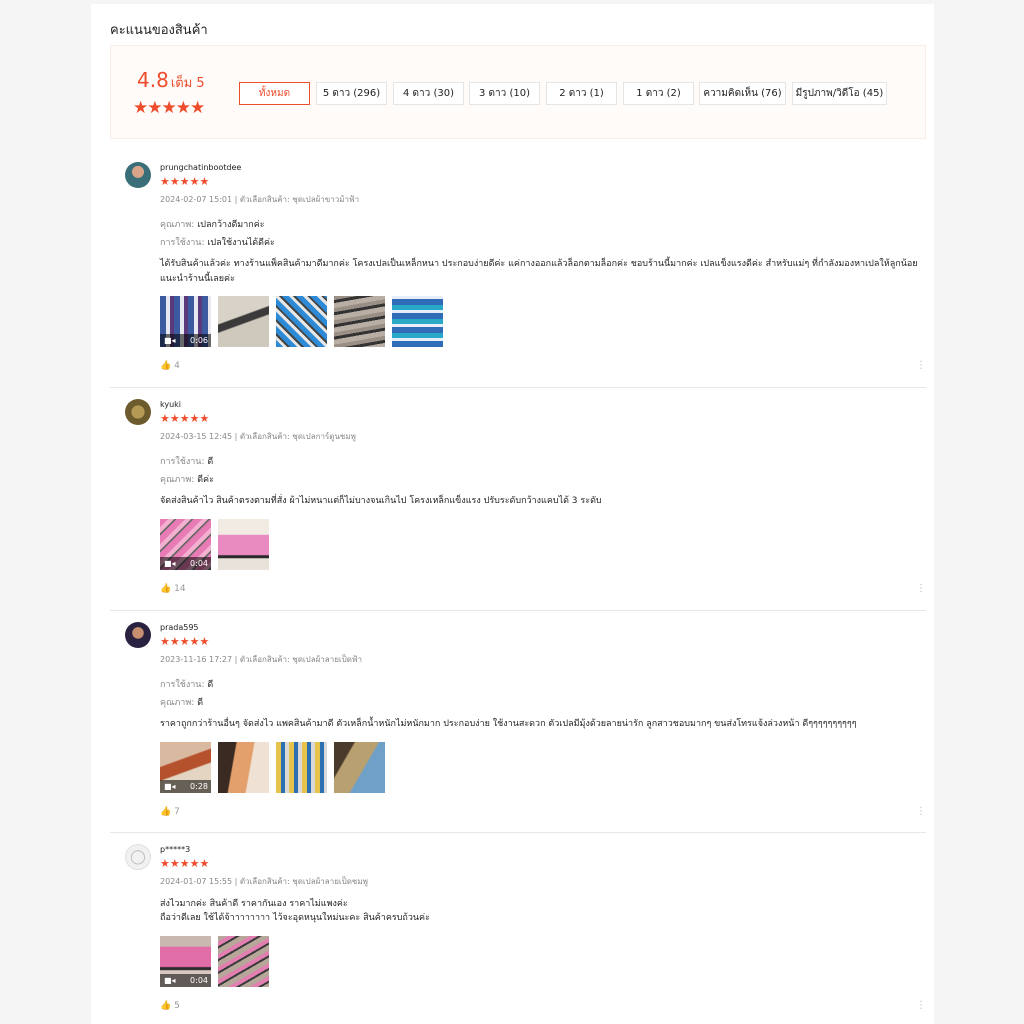 This screenshot has width=1024, height=1024. I want to click on filter-2-stars: 2 ดาว (1), so click(581, 93).